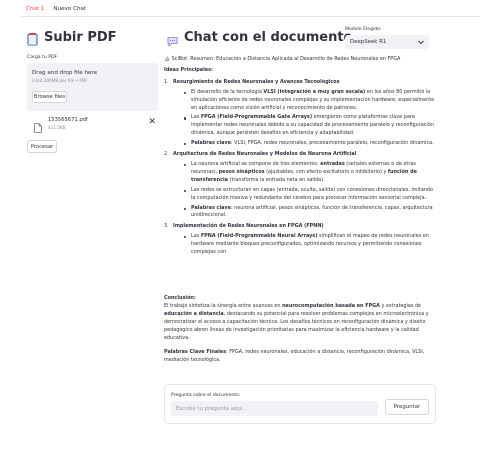  What do you see at coordinates (227, 91) in the screenshot?
I see `bullet-text: El desarrollo de la tecnología` at bounding box center [227, 91].